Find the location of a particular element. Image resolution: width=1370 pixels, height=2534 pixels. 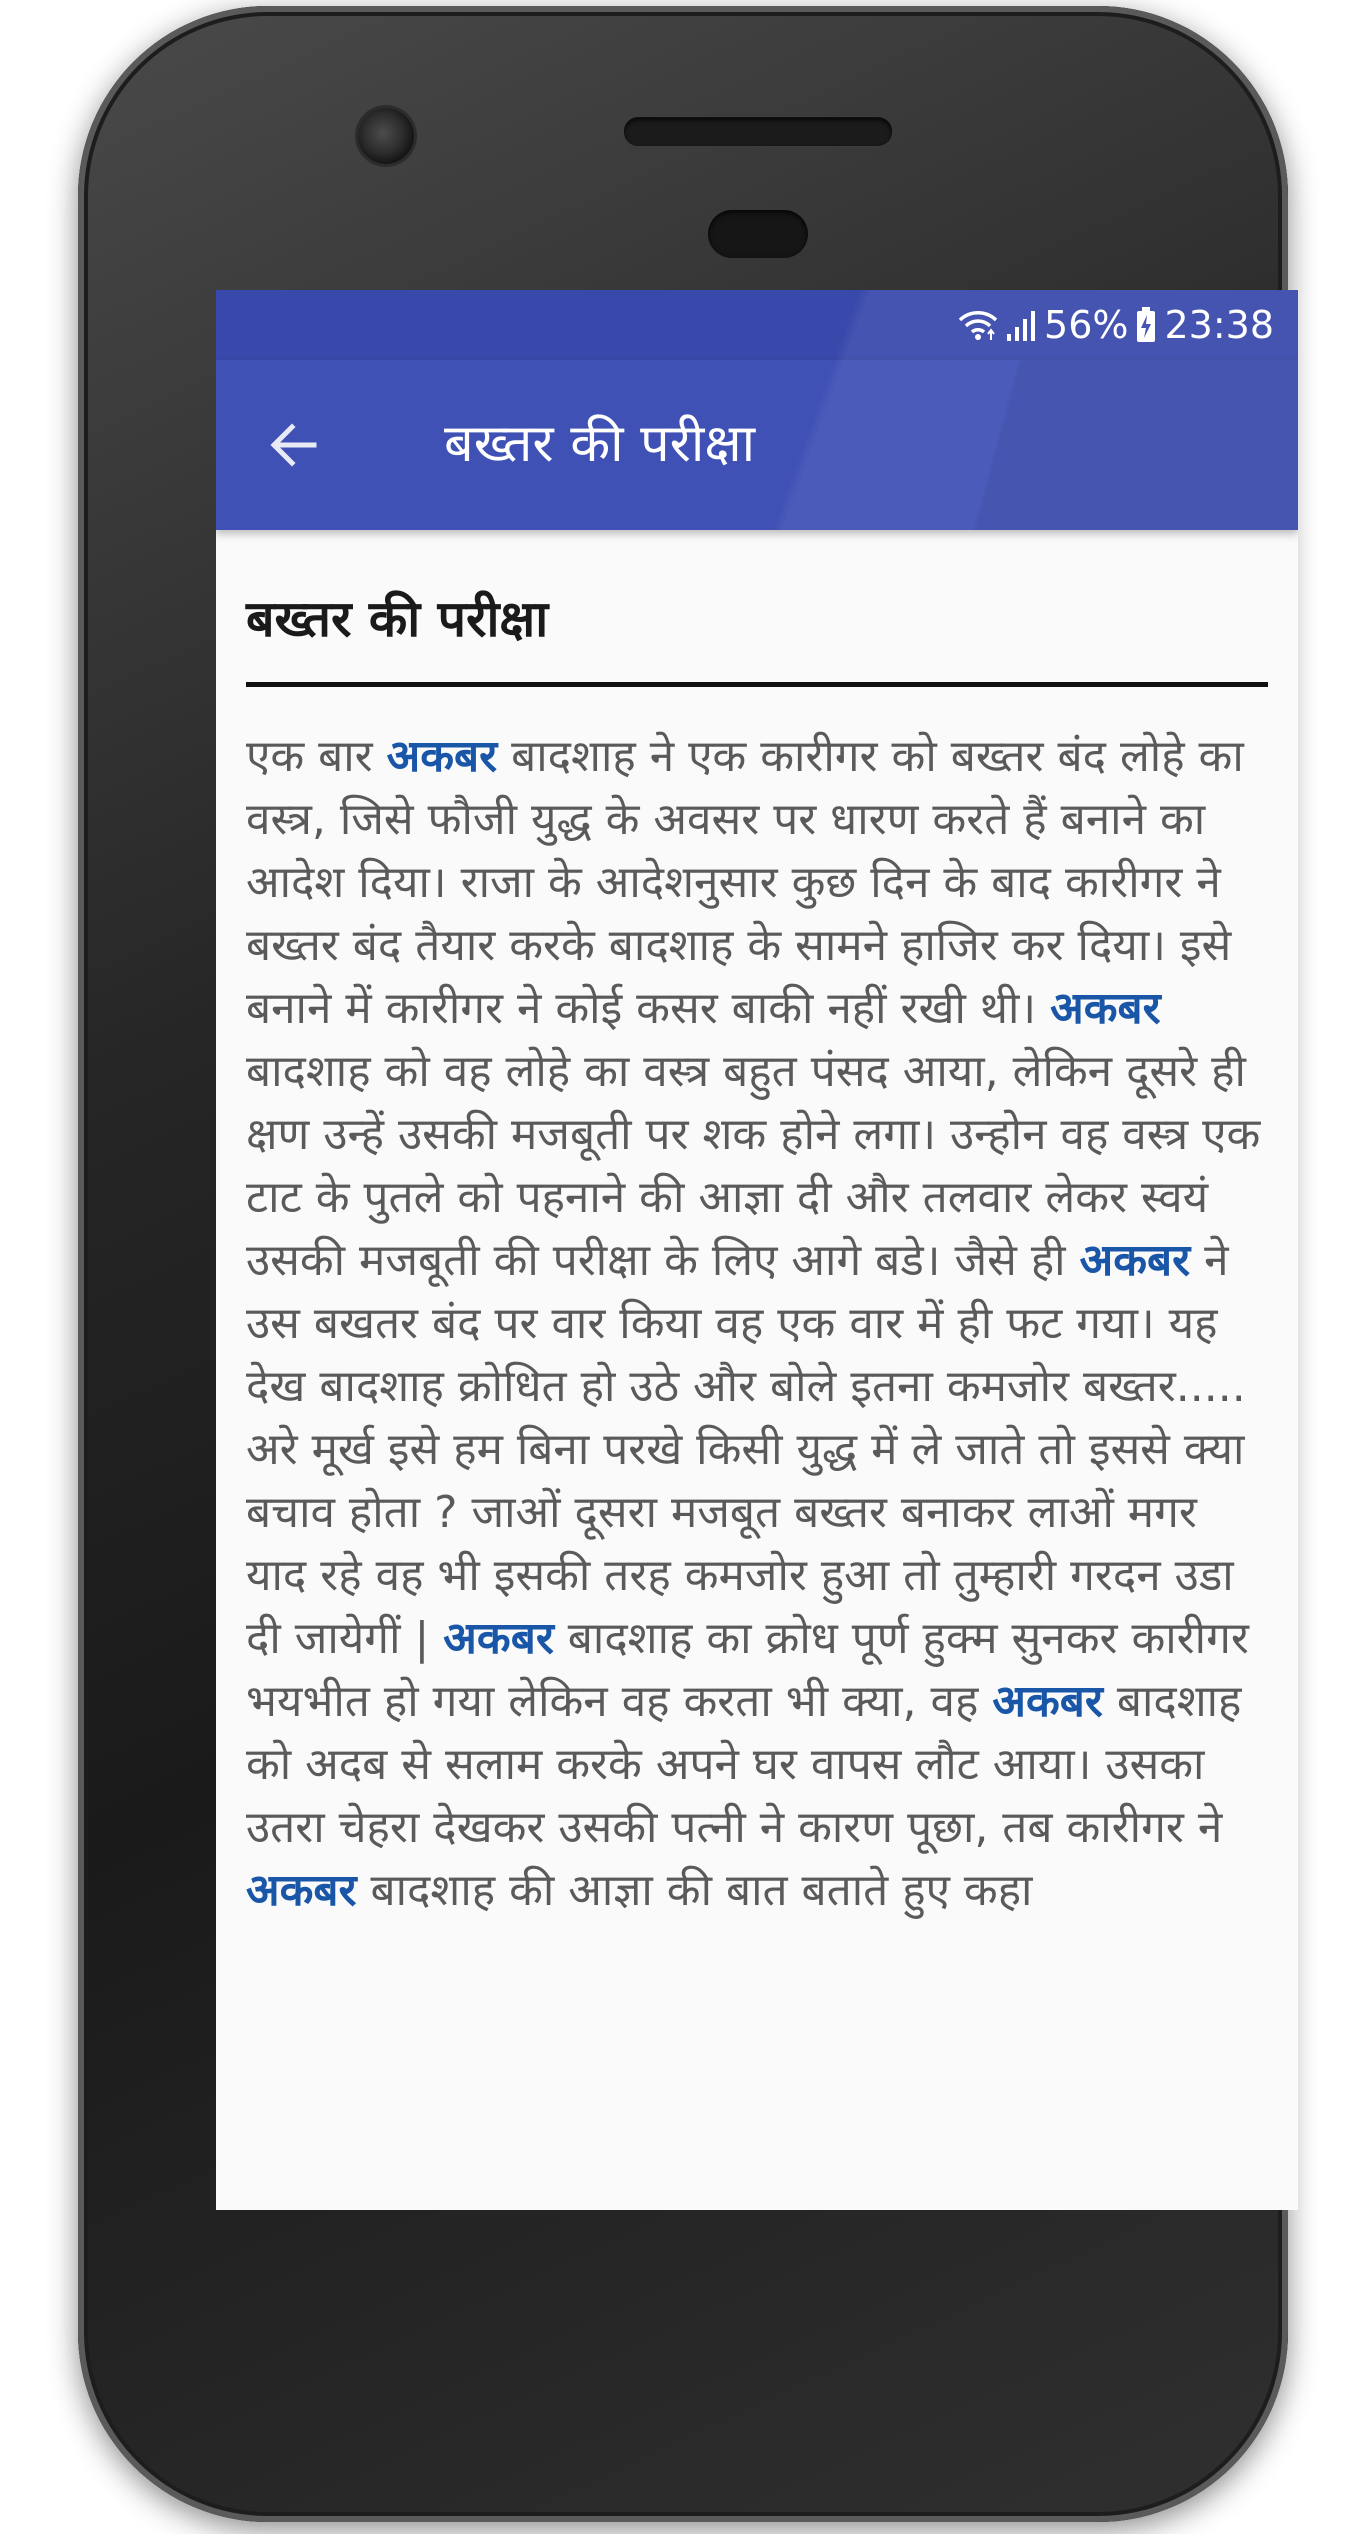

front-camera is located at coordinates (386, 136).